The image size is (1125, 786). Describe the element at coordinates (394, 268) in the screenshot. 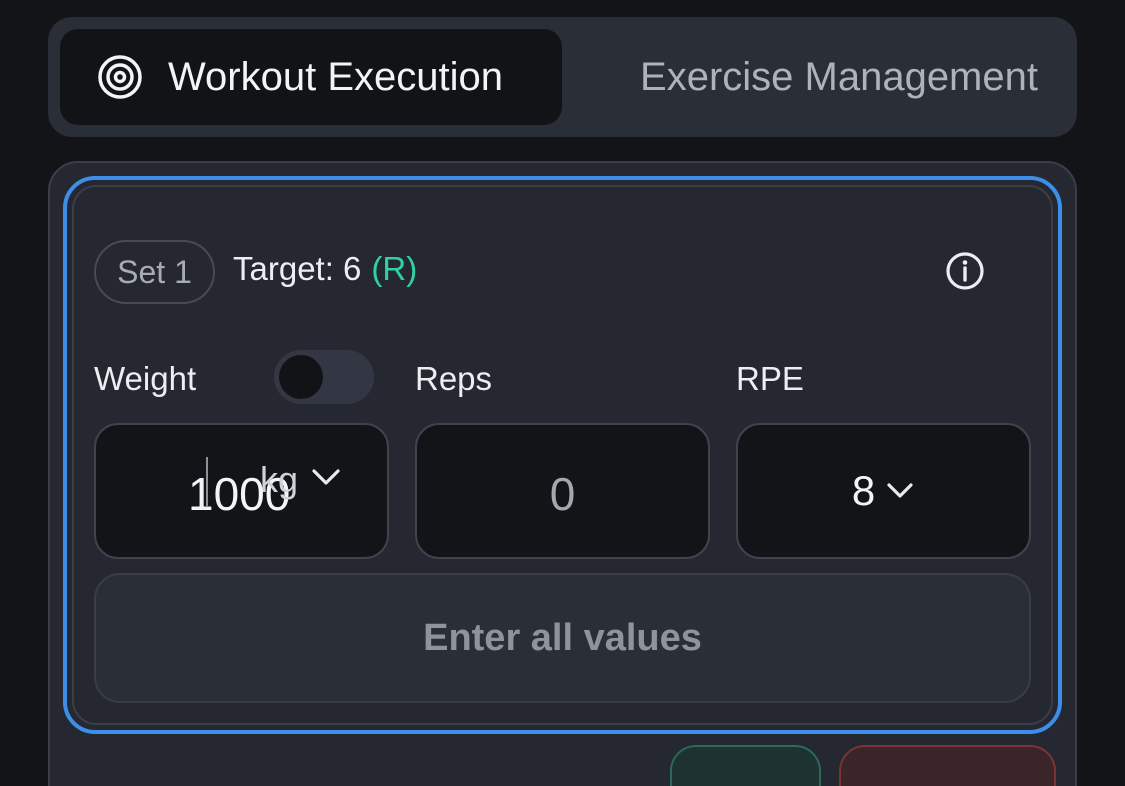

I see `target-suffix: (R)` at that location.